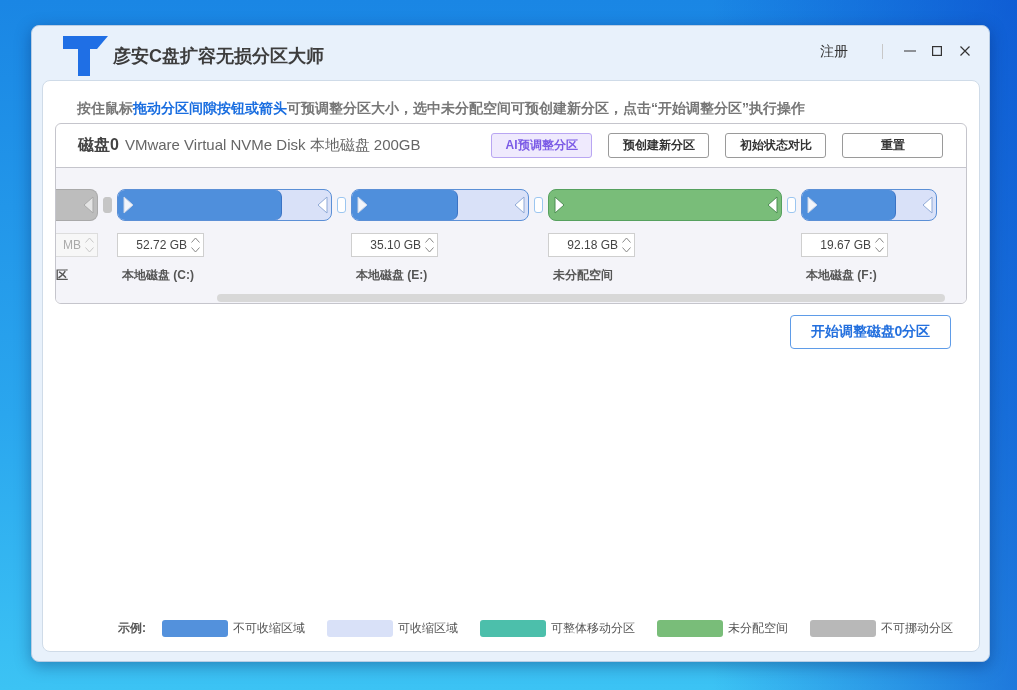  What do you see at coordinates (775, 145) in the screenshot?
I see `compare-state-button: 初始状态对比` at bounding box center [775, 145].